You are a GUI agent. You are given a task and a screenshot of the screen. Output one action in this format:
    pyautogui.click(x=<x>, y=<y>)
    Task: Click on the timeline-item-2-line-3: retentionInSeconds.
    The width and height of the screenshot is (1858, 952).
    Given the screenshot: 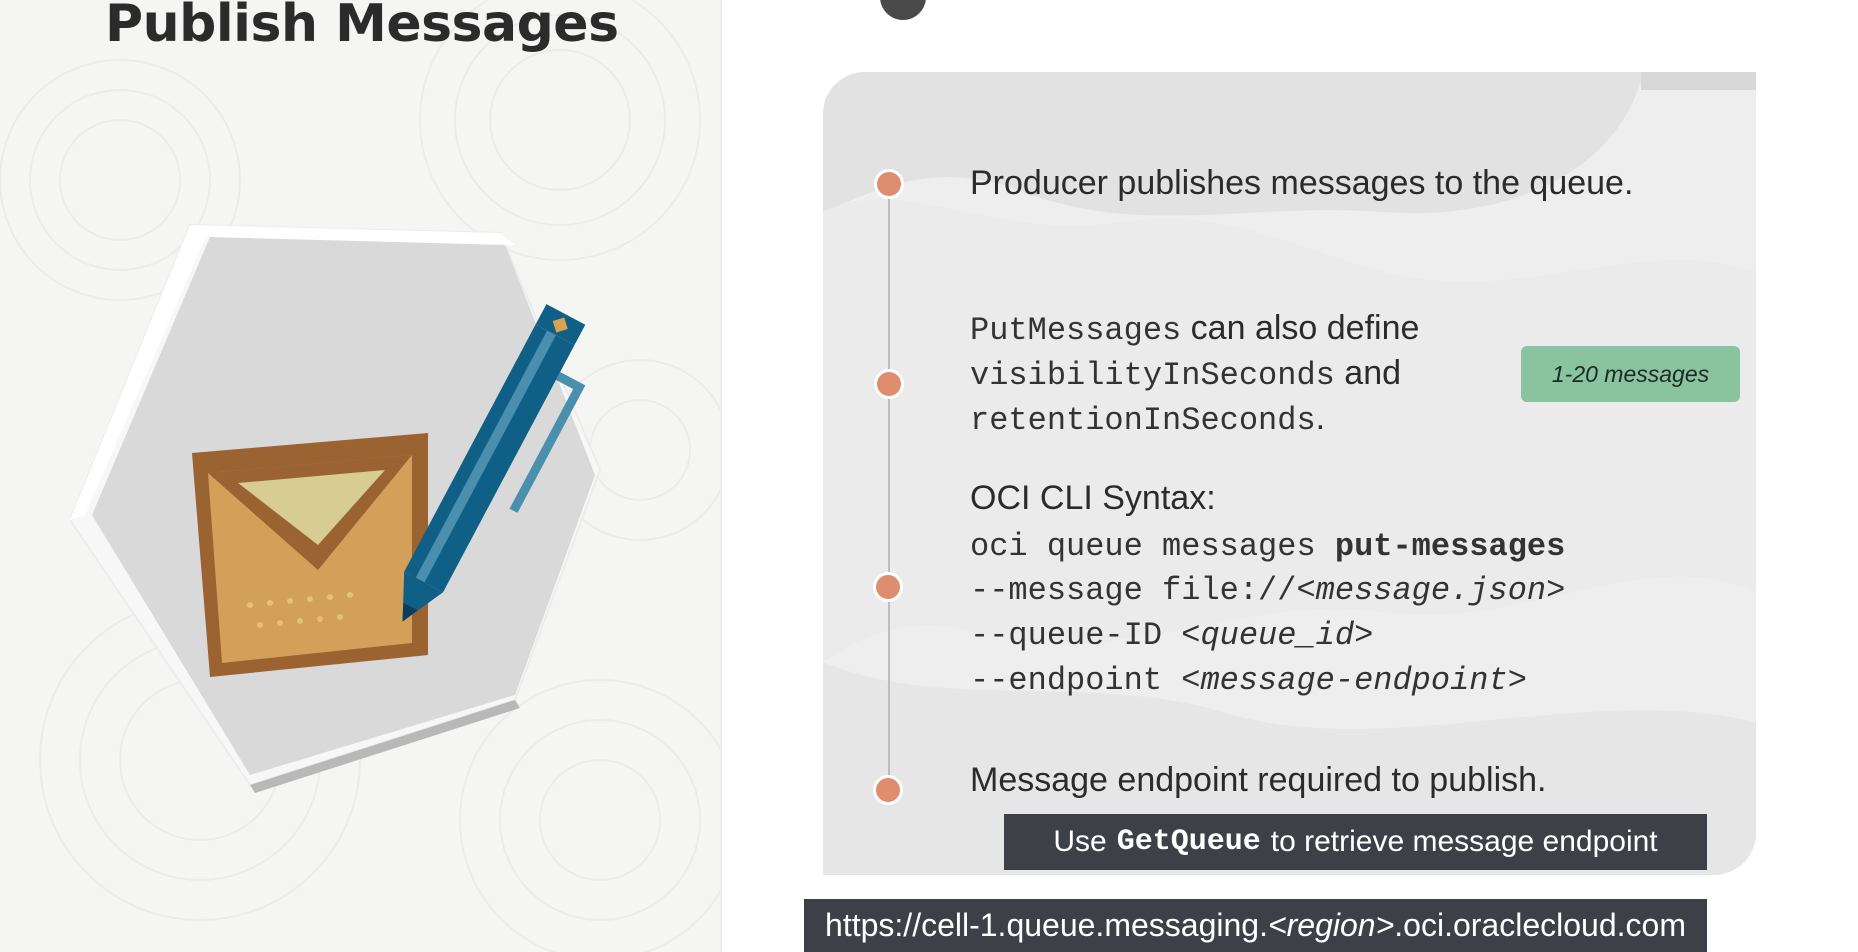 What is the action you would take?
    pyautogui.click(x=1148, y=419)
    